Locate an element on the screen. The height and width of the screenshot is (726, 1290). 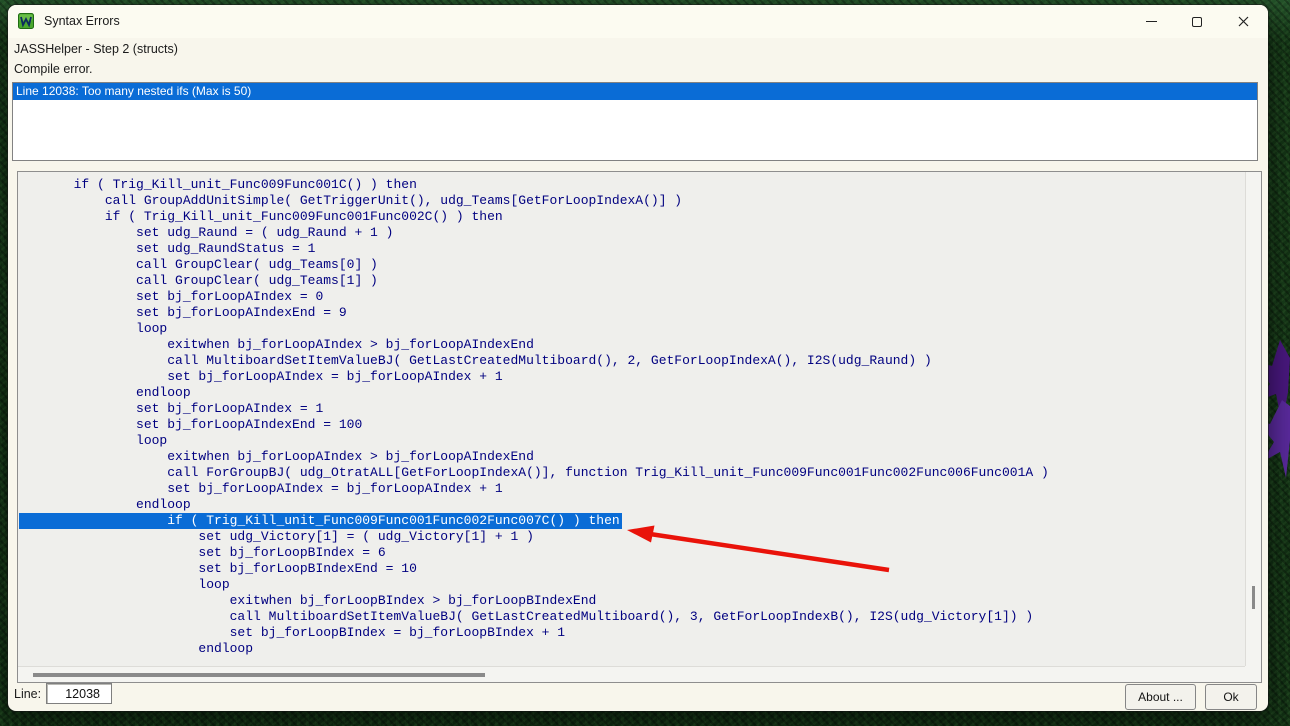
vertical-scrollbar is located at coordinates (1253, 419).